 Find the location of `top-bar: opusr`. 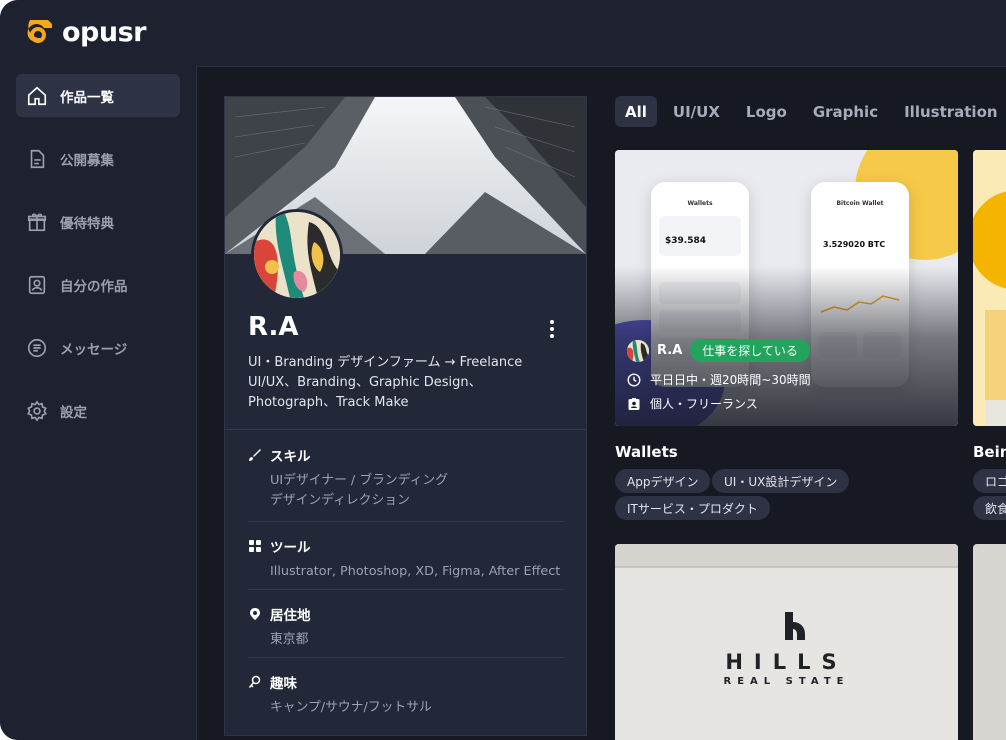

top-bar: opusr is located at coordinates (503, 33).